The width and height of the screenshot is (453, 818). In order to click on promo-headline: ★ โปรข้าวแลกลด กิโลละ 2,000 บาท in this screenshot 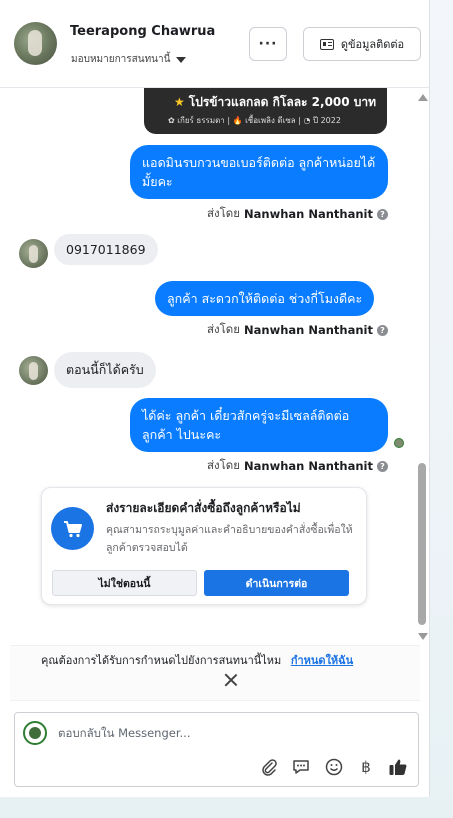, I will do `click(275, 102)`.